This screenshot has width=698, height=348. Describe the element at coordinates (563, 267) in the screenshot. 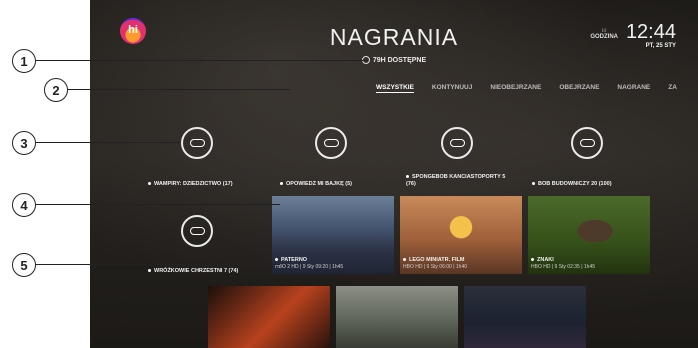

I see `recording-meta: HBO HD | 9 Sty 02:35 | 1h45` at that location.